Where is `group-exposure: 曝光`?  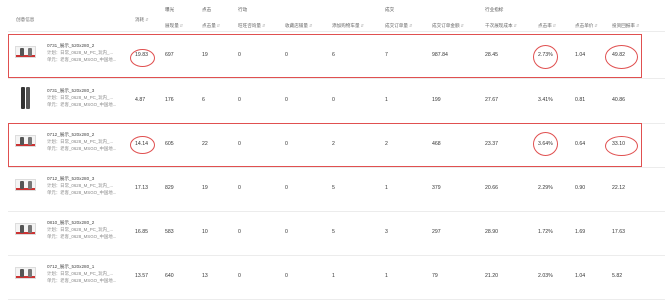 group-exposure: 曝光 is located at coordinates (170, 9).